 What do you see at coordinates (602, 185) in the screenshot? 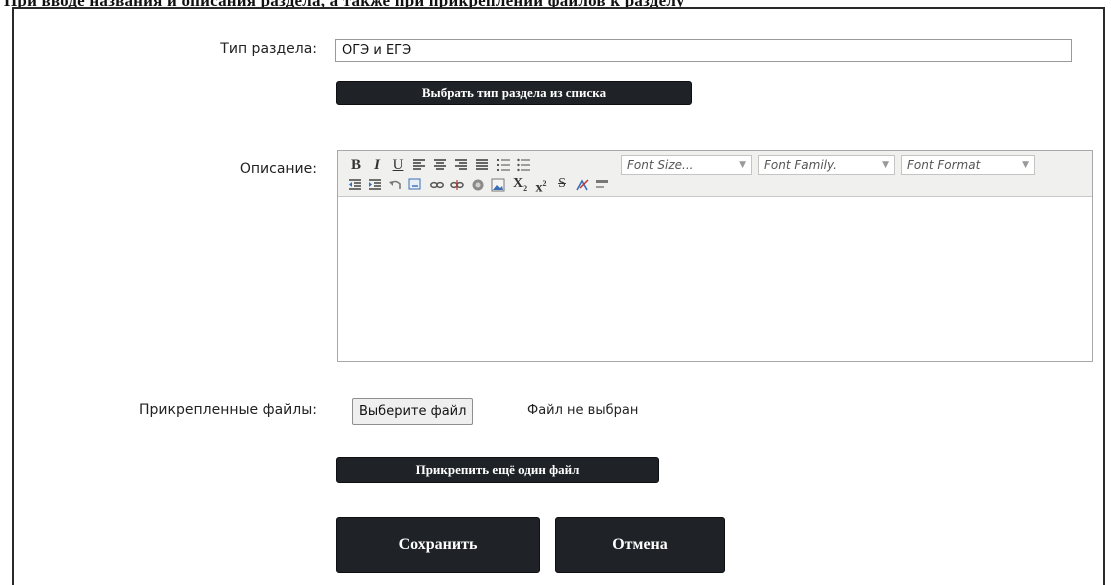
I see `horizontal-rule-icon` at bounding box center [602, 185].